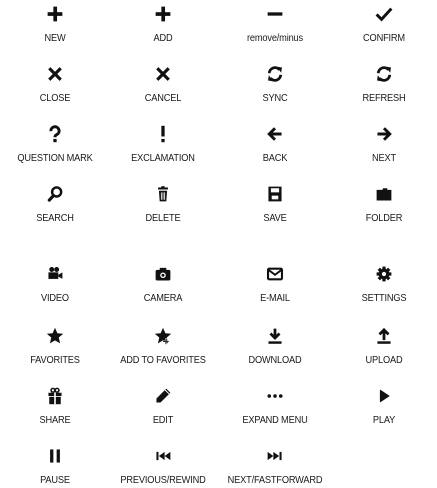 The image size is (437, 488). I want to click on icon-label: FOLDER, so click(384, 218).